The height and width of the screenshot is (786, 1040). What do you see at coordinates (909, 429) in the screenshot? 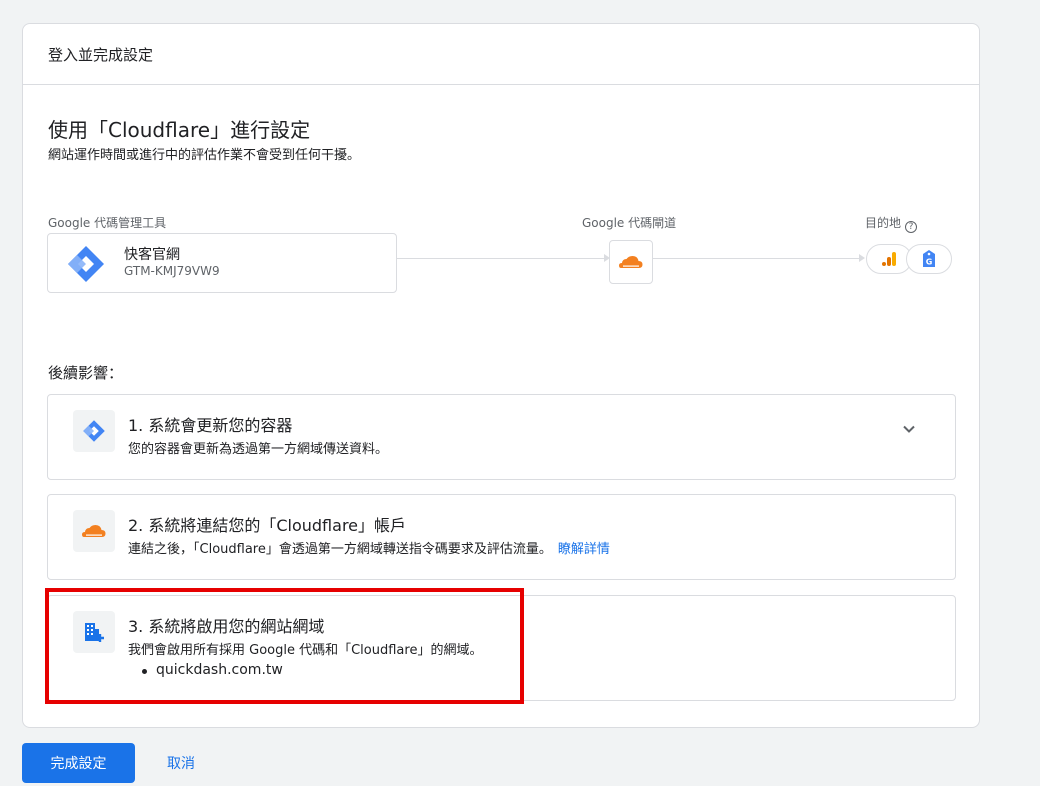
I see `chevron-down-icon` at bounding box center [909, 429].